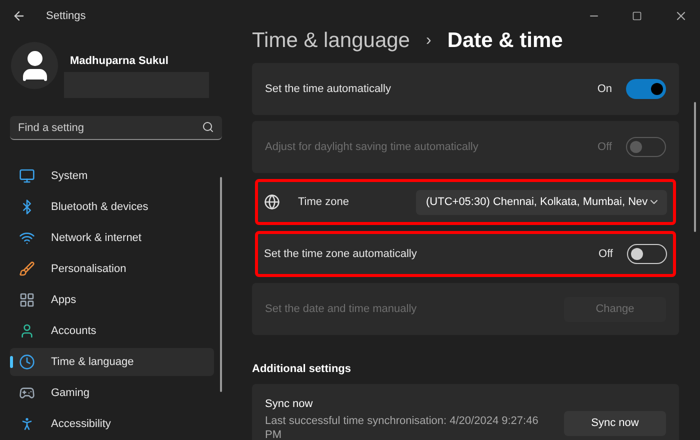 Image resolution: width=700 pixels, height=440 pixels. I want to click on gamepad-icon, so click(27, 393).